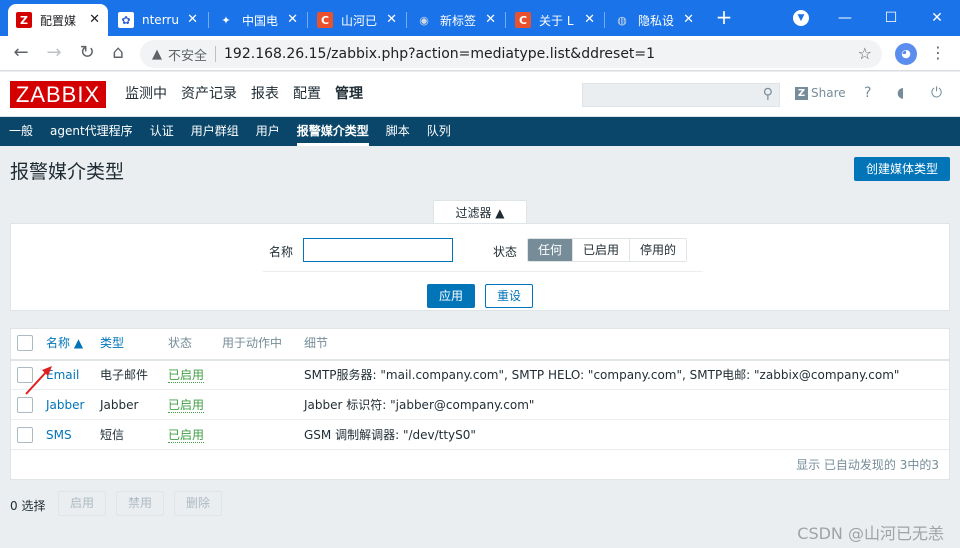 This screenshot has height=548, width=960. I want to click on nav-item-reports: 报表, so click(265, 94).